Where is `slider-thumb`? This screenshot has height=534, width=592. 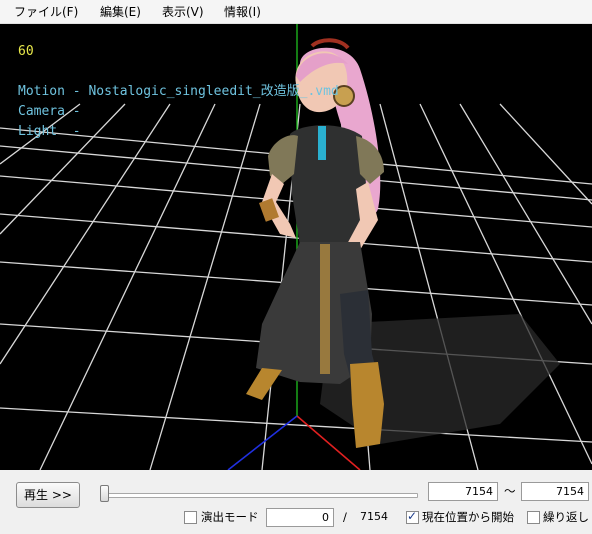
slider-thumb is located at coordinates (104, 493).